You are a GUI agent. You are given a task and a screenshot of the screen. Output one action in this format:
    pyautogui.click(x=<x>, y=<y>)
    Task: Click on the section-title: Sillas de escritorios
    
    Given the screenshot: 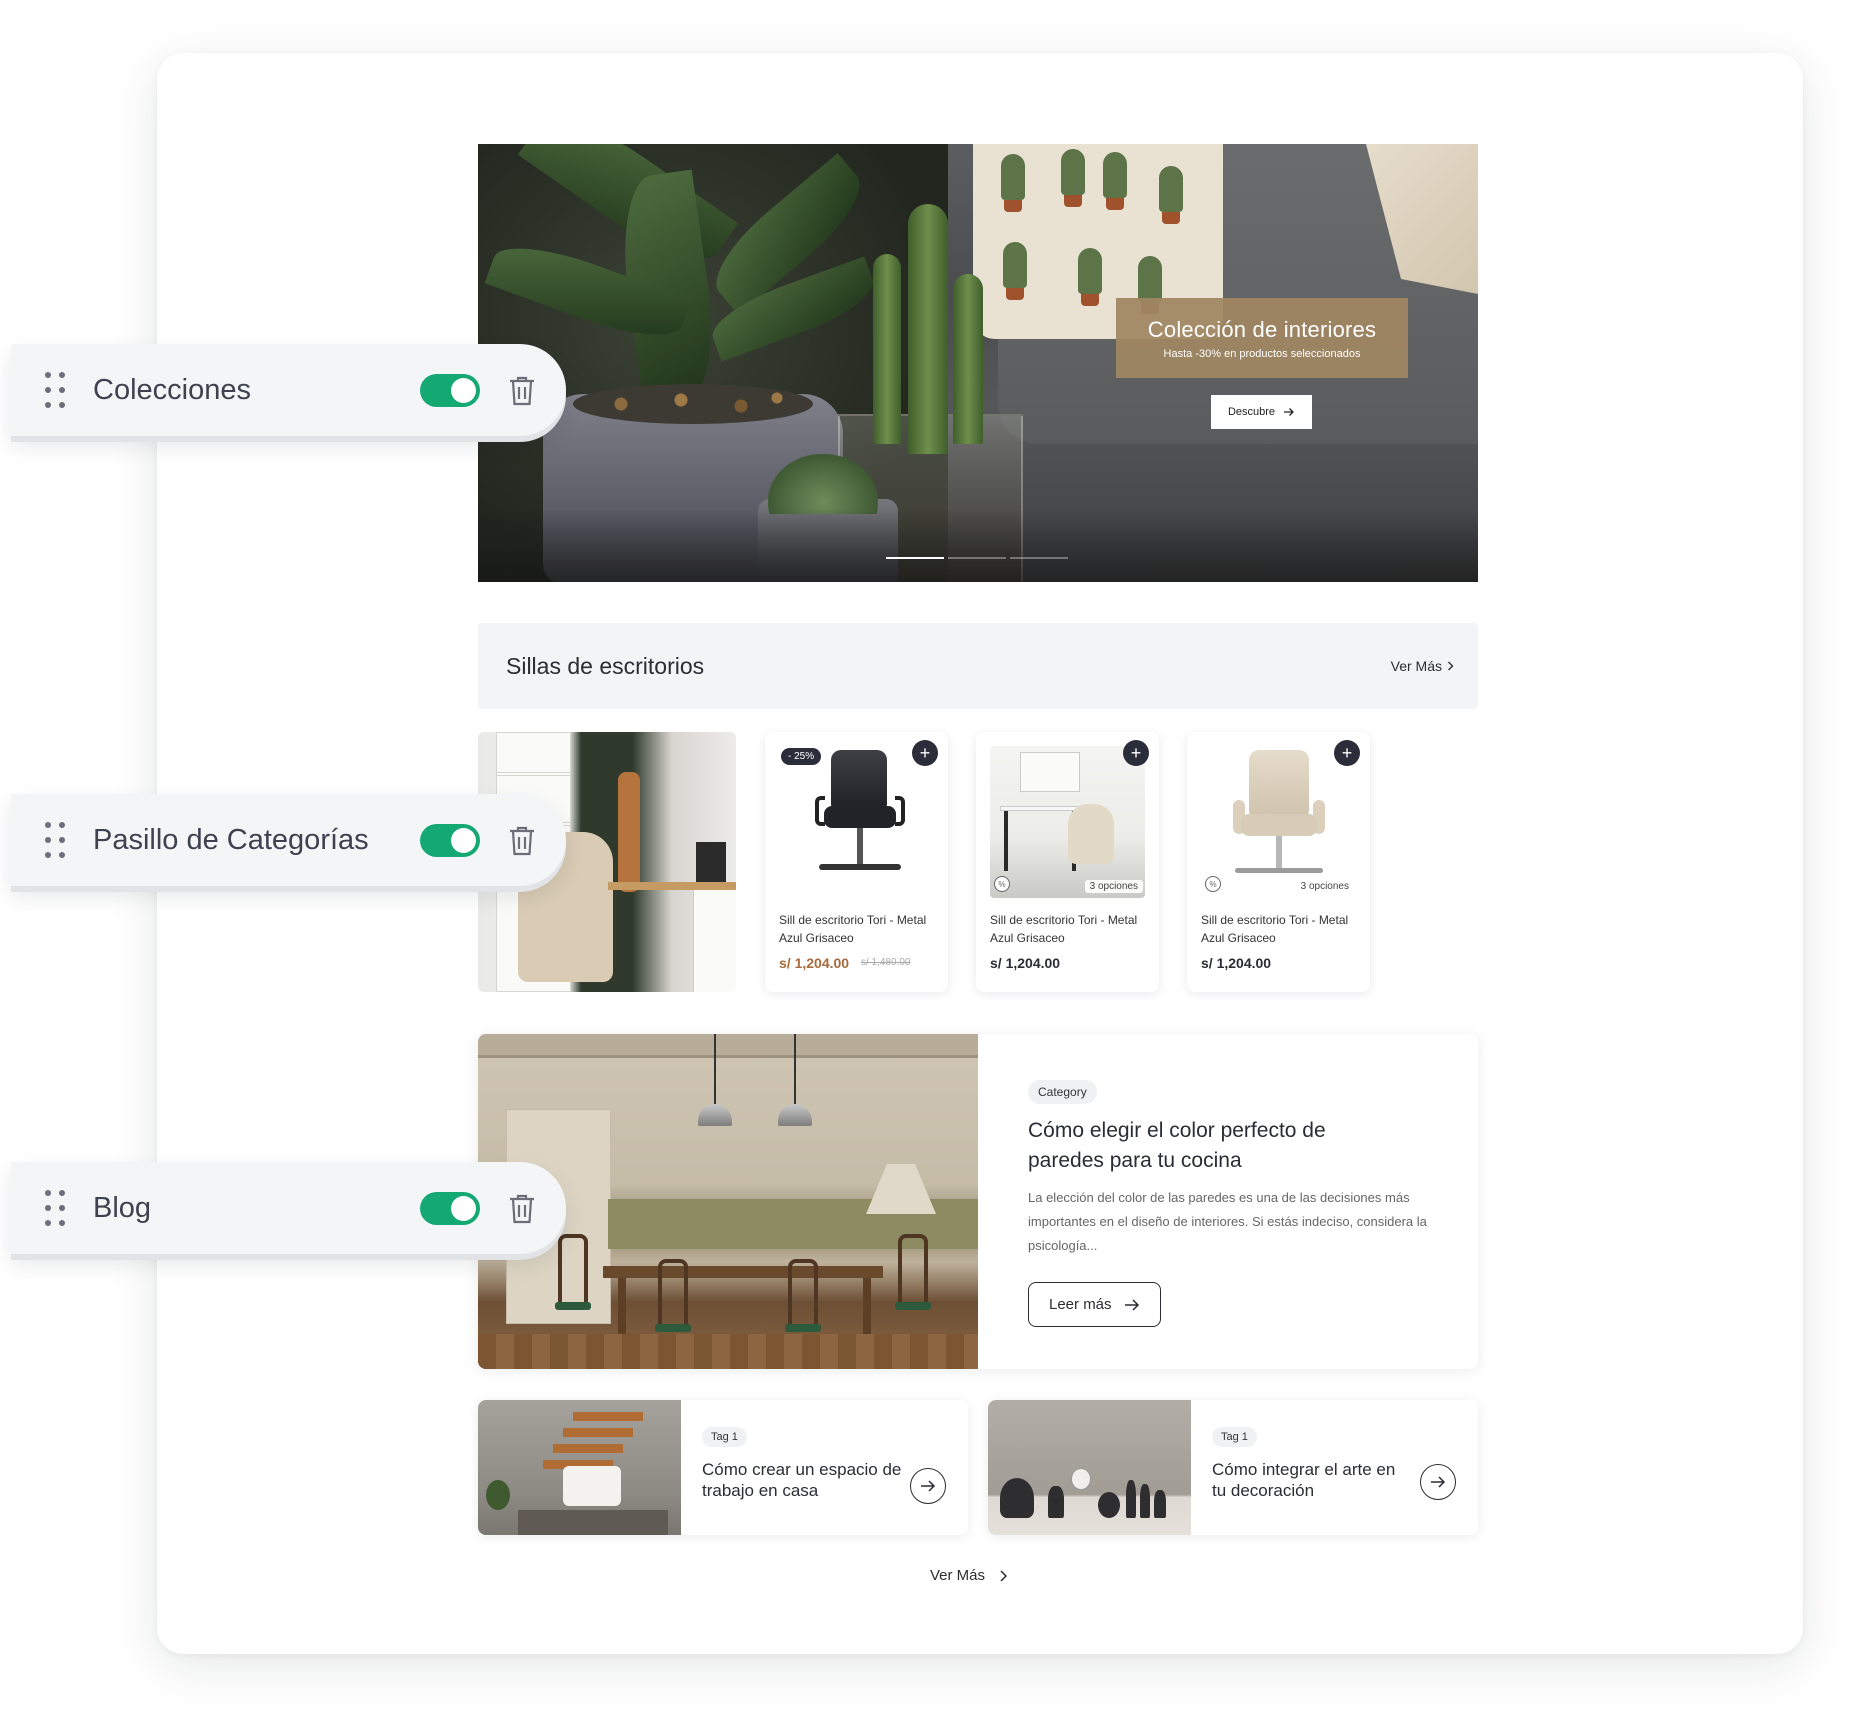 What is the action you would take?
    pyautogui.click(x=605, y=665)
    